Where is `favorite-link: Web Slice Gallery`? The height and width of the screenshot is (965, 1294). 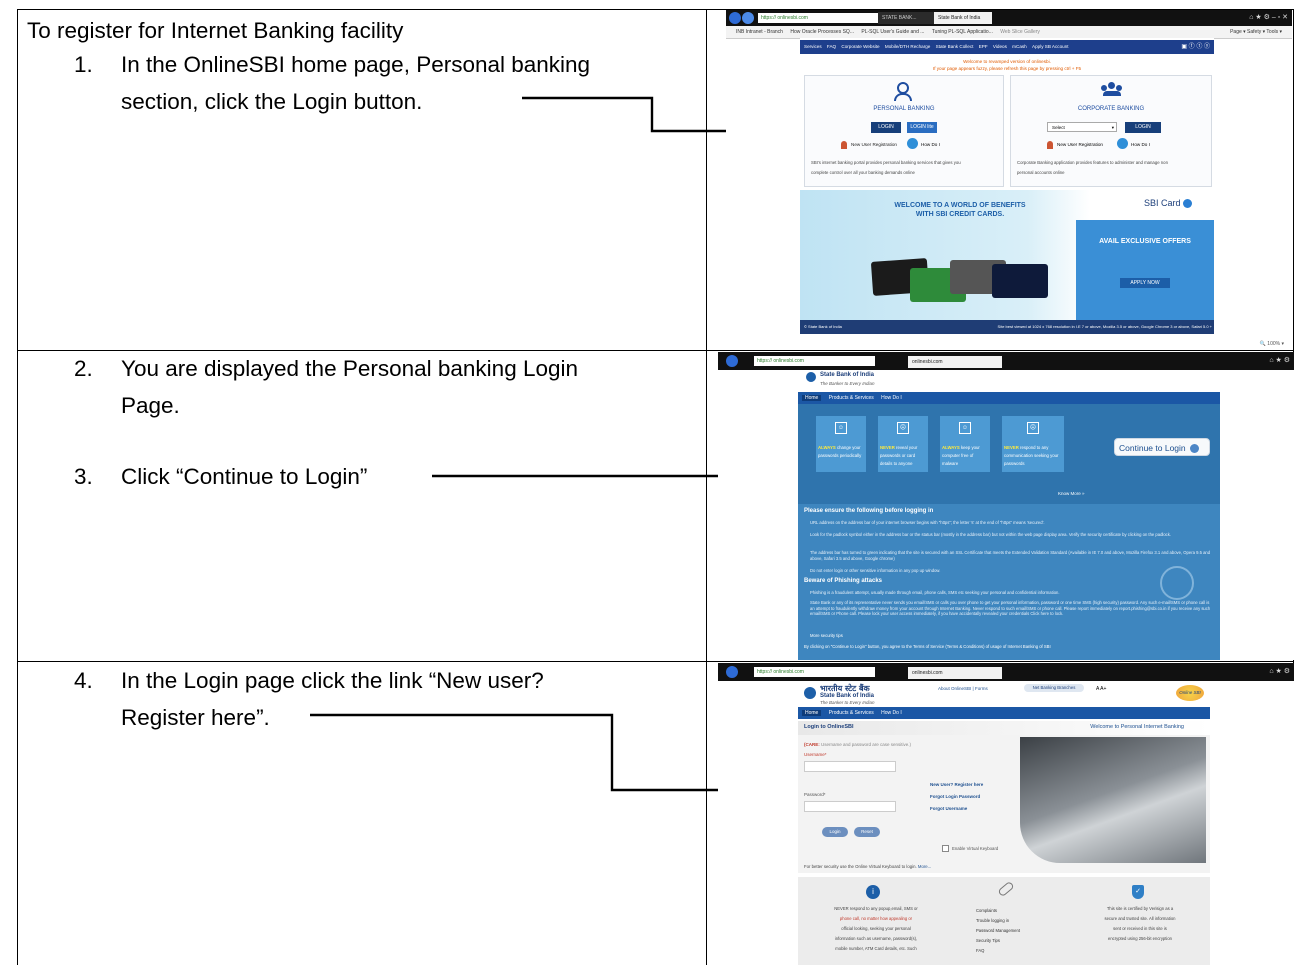
favorite-link: Web Slice Gallery is located at coordinates (1020, 32).